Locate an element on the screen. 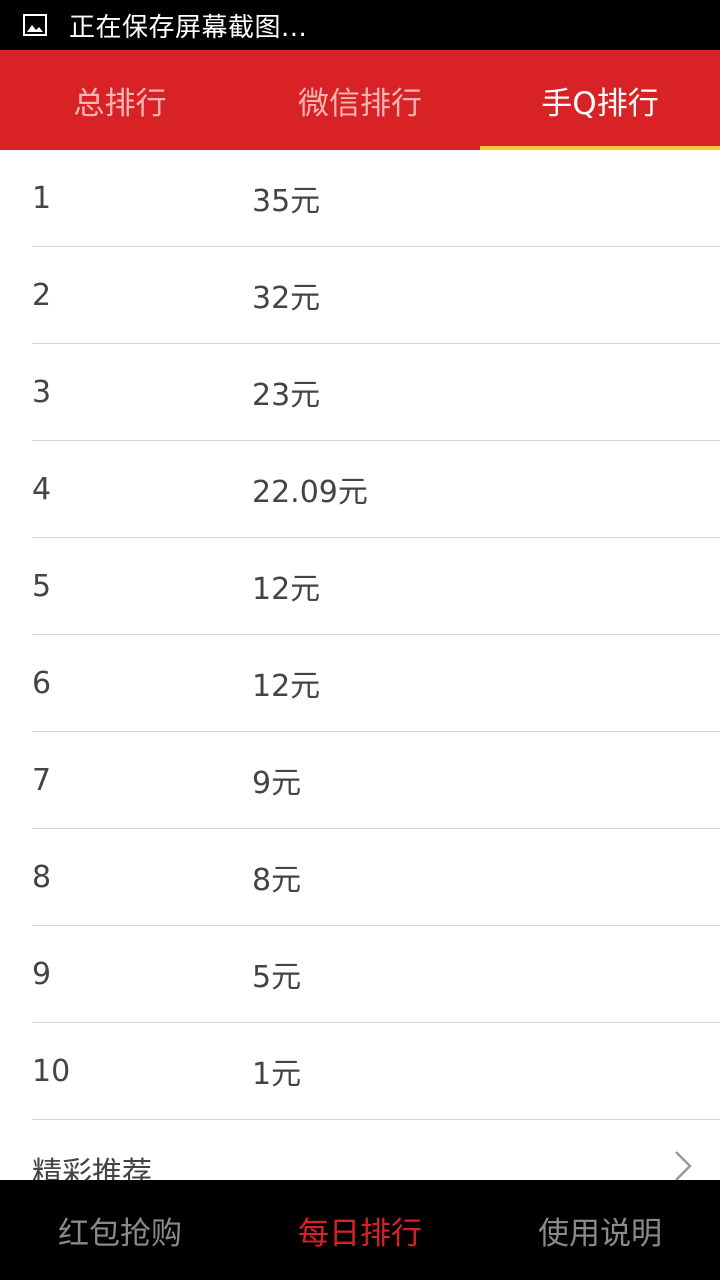  nav-instructions: 使用说明 is located at coordinates (600, 1230).